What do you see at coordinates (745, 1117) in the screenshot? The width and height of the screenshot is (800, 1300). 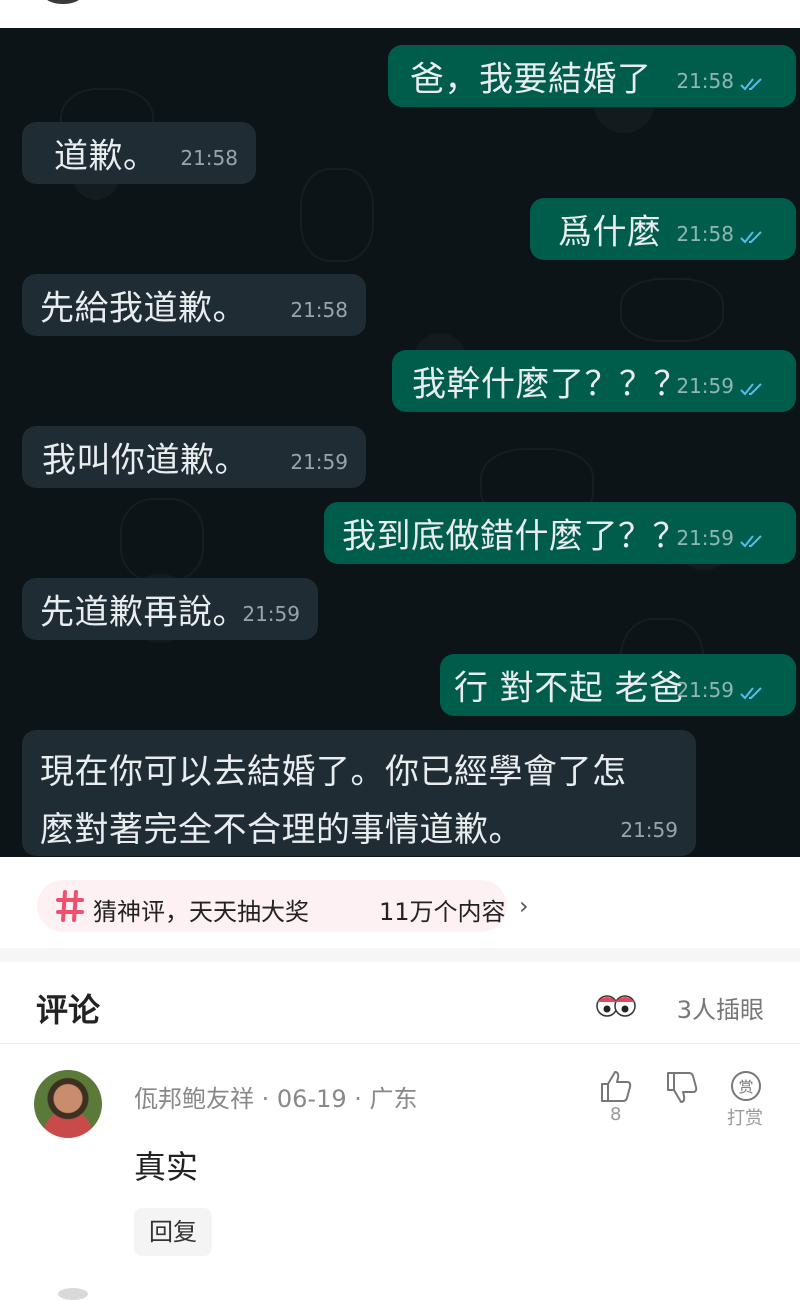 I see `tip-label: 打赏` at bounding box center [745, 1117].